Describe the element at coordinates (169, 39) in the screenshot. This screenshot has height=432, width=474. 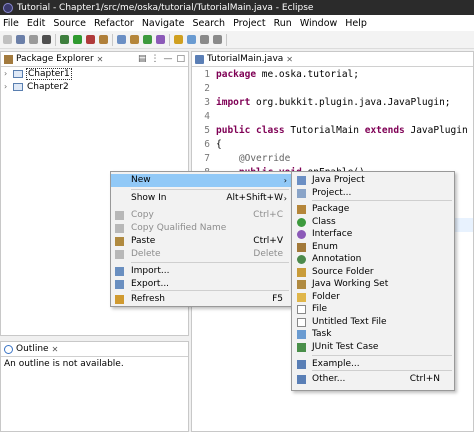
I see `toolbar-separator` at that location.